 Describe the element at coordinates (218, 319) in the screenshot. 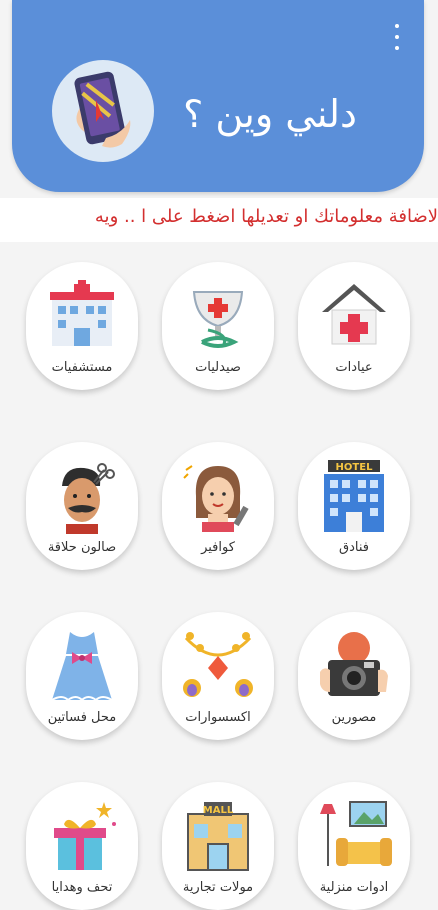

I see `pharmacy-icon` at that location.